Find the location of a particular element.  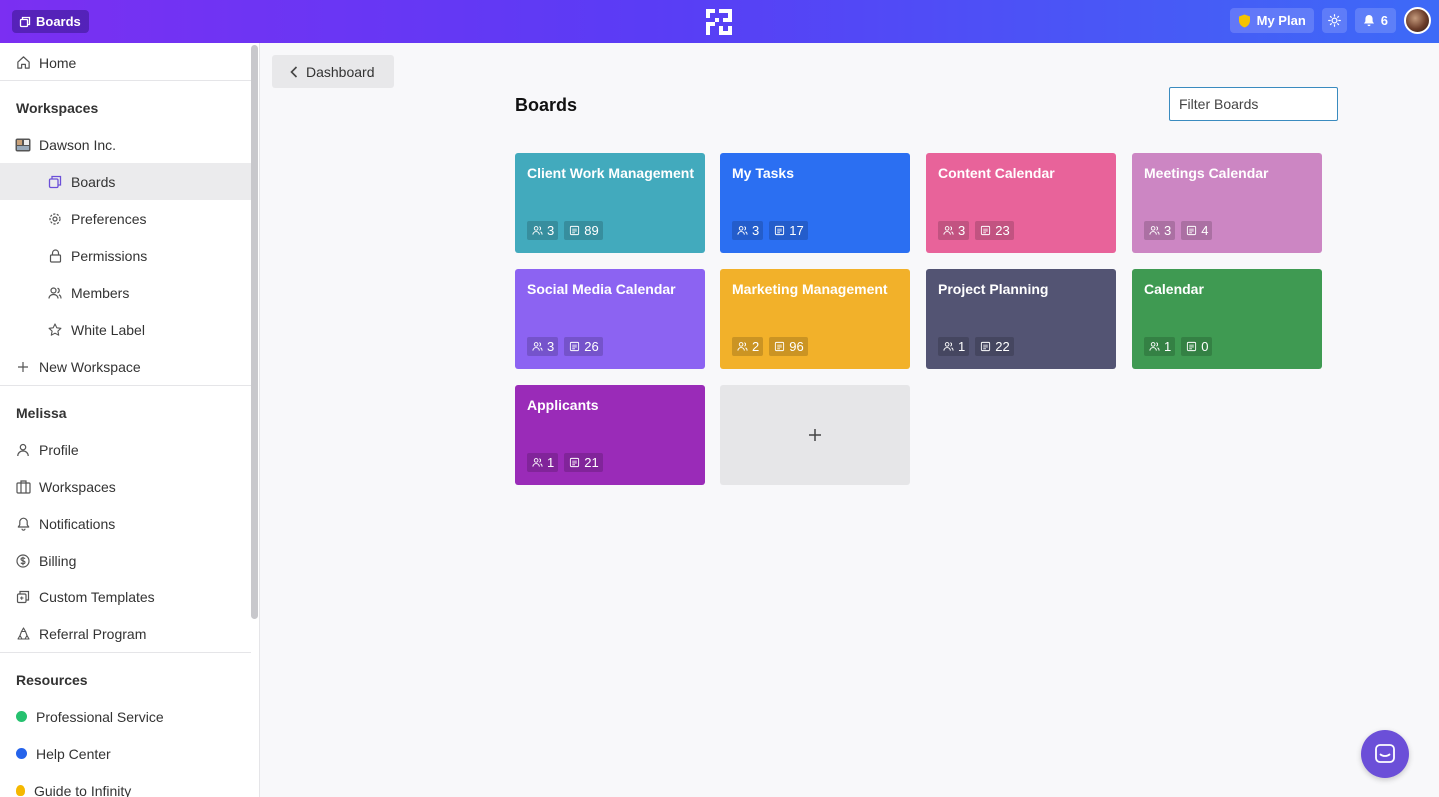

boards-icon is located at coordinates (55, 182).